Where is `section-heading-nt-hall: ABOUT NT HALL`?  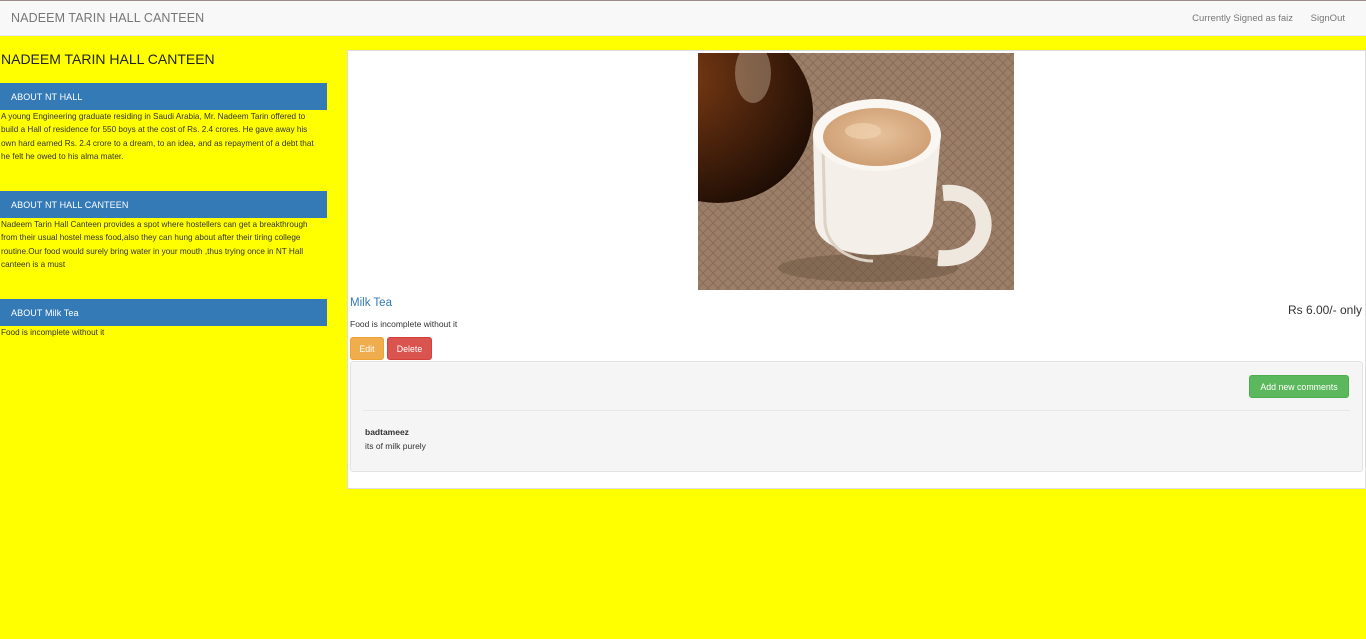 section-heading-nt-hall: ABOUT NT HALL is located at coordinates (163, 96).